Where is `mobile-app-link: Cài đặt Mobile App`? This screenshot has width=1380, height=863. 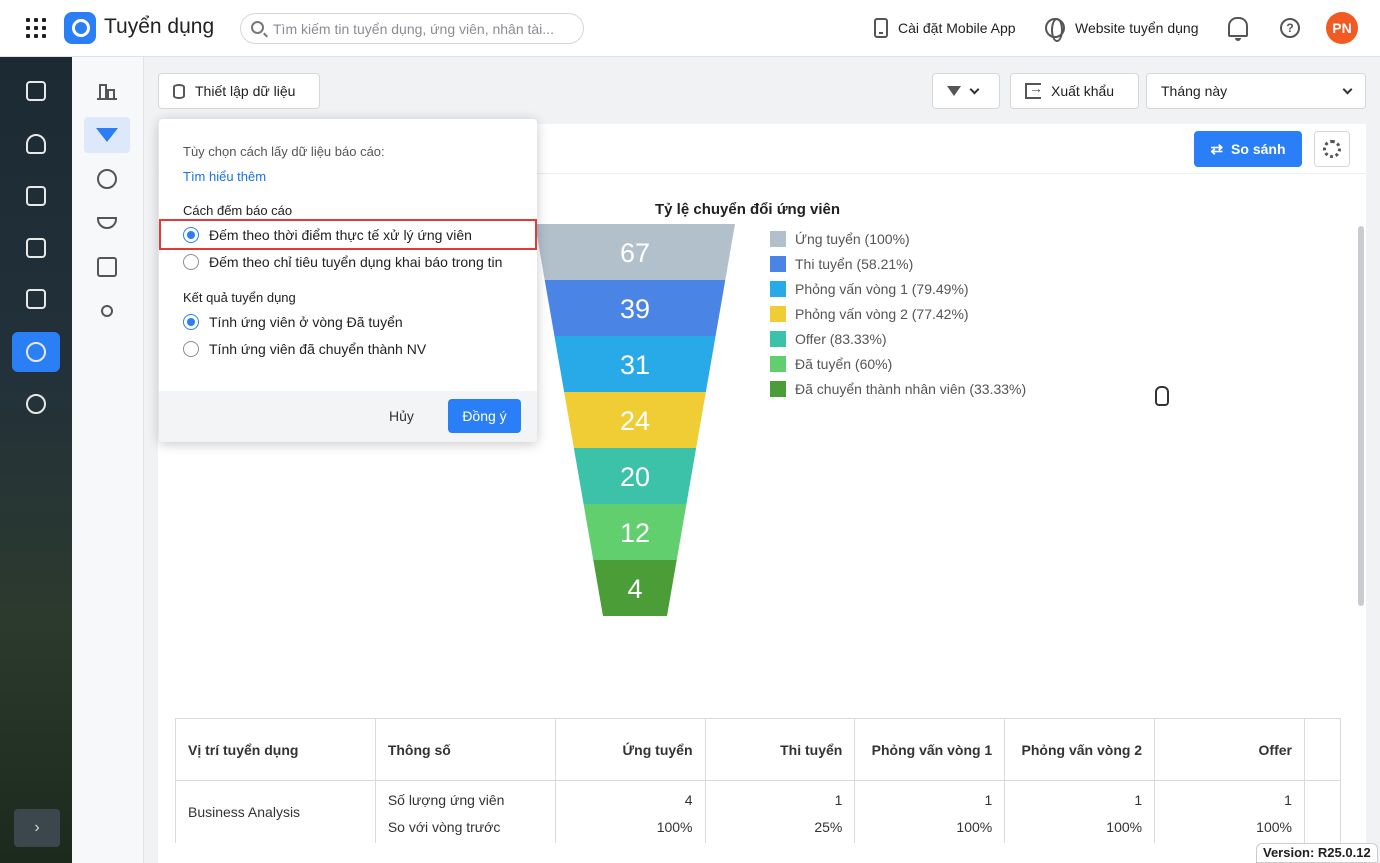 mobile-app-link: Cài đặt Mobile App is located at coordinates (945, 28).